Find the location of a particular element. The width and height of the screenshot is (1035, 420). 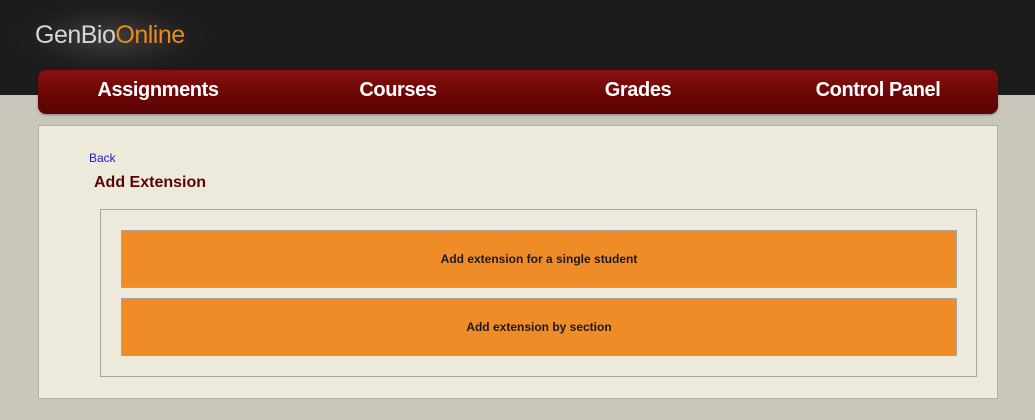

nav-control-panel: Control Panel is located at coordinates (878, 90).